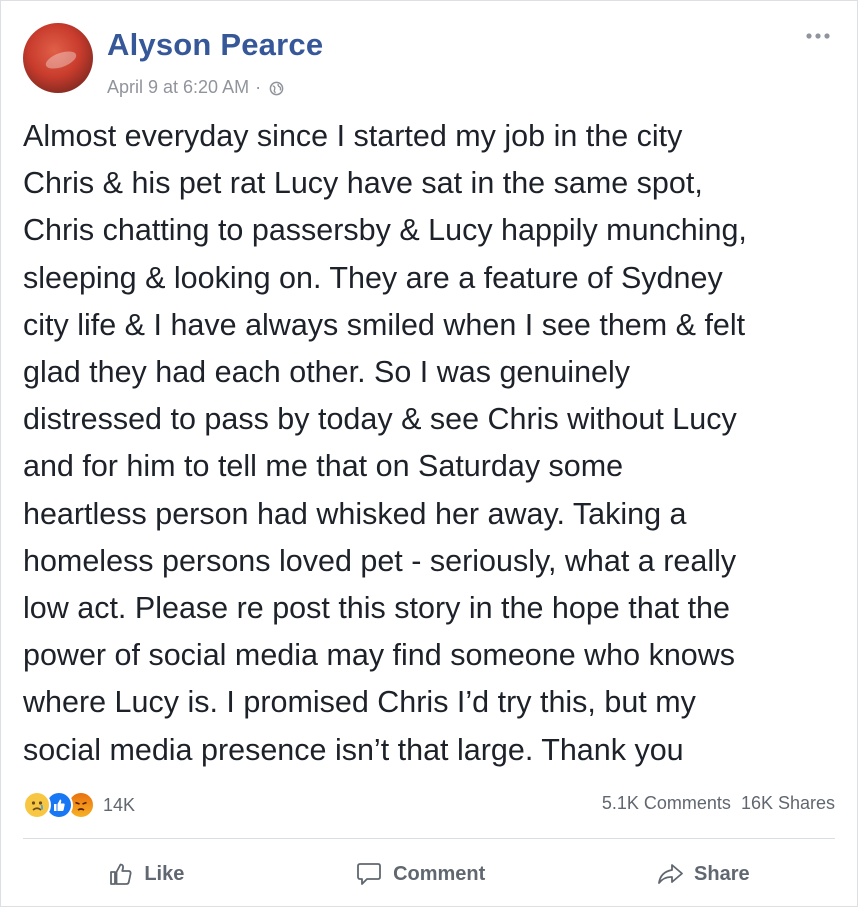 The image size is (860, 909). Describe the element at coordinates (666, 803) in the screenshot. I see `comments-count: 5.1K Comments` at that location.